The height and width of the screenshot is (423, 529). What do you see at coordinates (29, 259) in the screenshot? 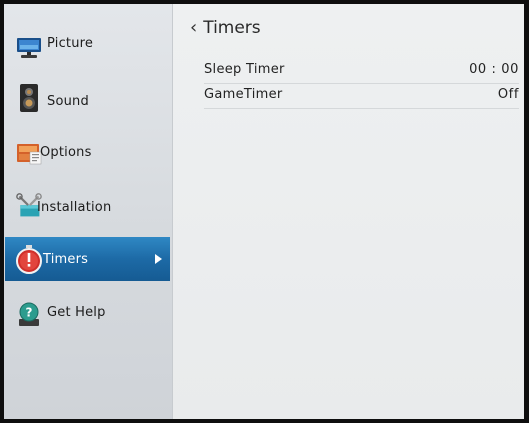
I see `timer-icon` at bounding box center [29, 259].